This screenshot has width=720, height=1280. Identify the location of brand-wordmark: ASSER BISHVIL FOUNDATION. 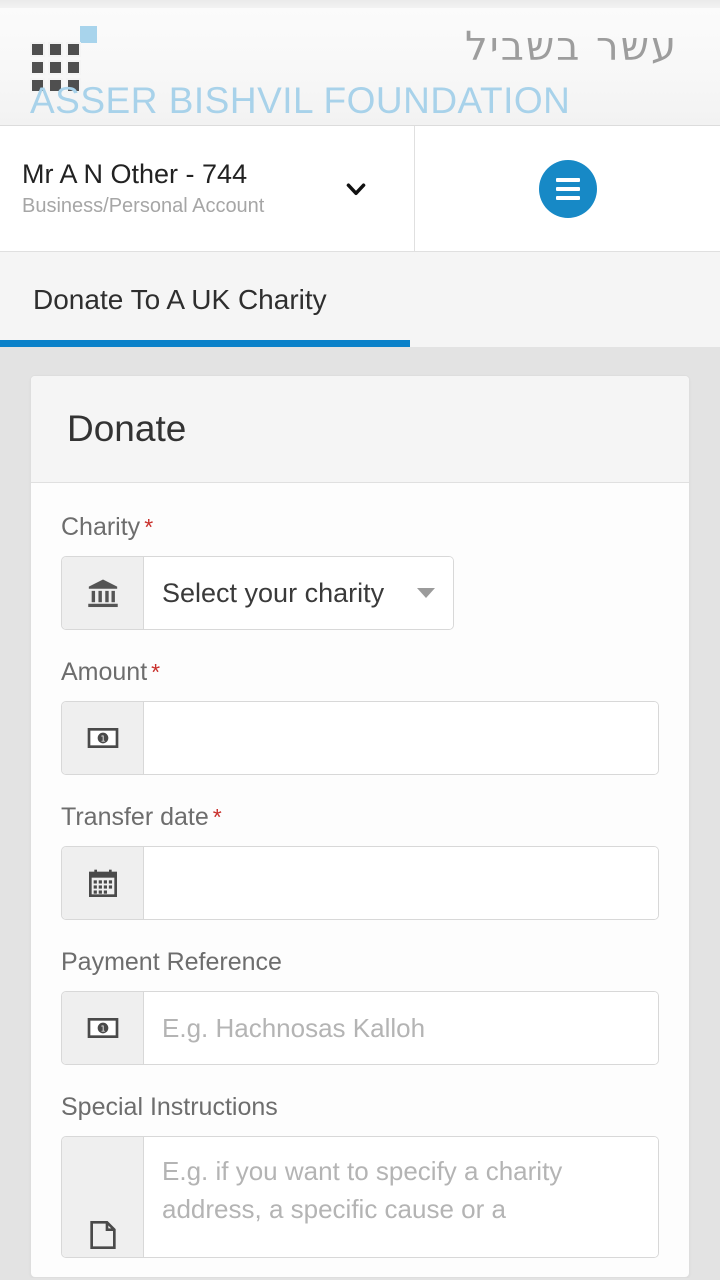
(300, 100).